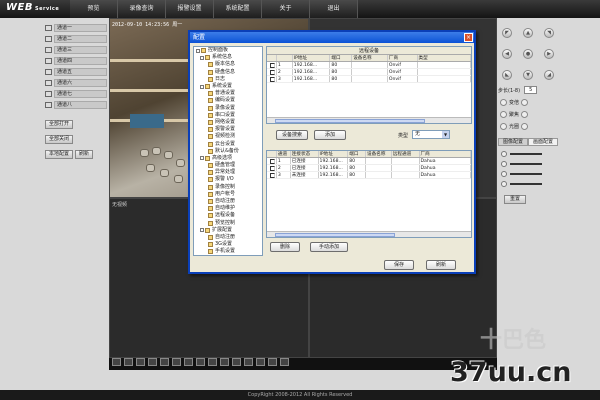 This screenshot has width=600, height=400. Describe the element at coordinates (128, 362) in the screenshot. I see `layout-4-icon` at that location.